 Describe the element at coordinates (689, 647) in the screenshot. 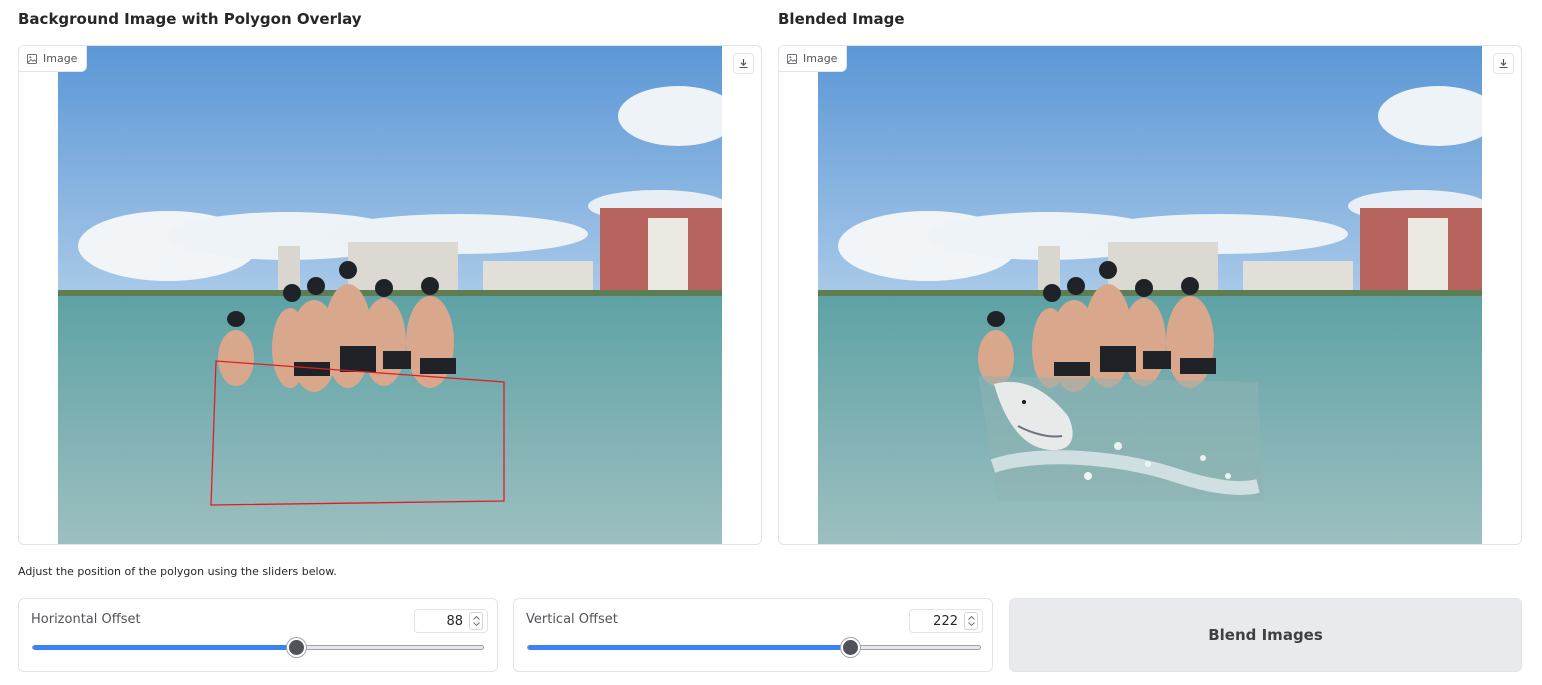

I see `vertical-offset-slider-fill` at that location.